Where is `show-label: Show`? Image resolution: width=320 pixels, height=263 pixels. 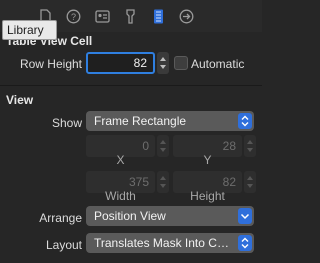 show-label: Show is located at coordinates (66, 123).